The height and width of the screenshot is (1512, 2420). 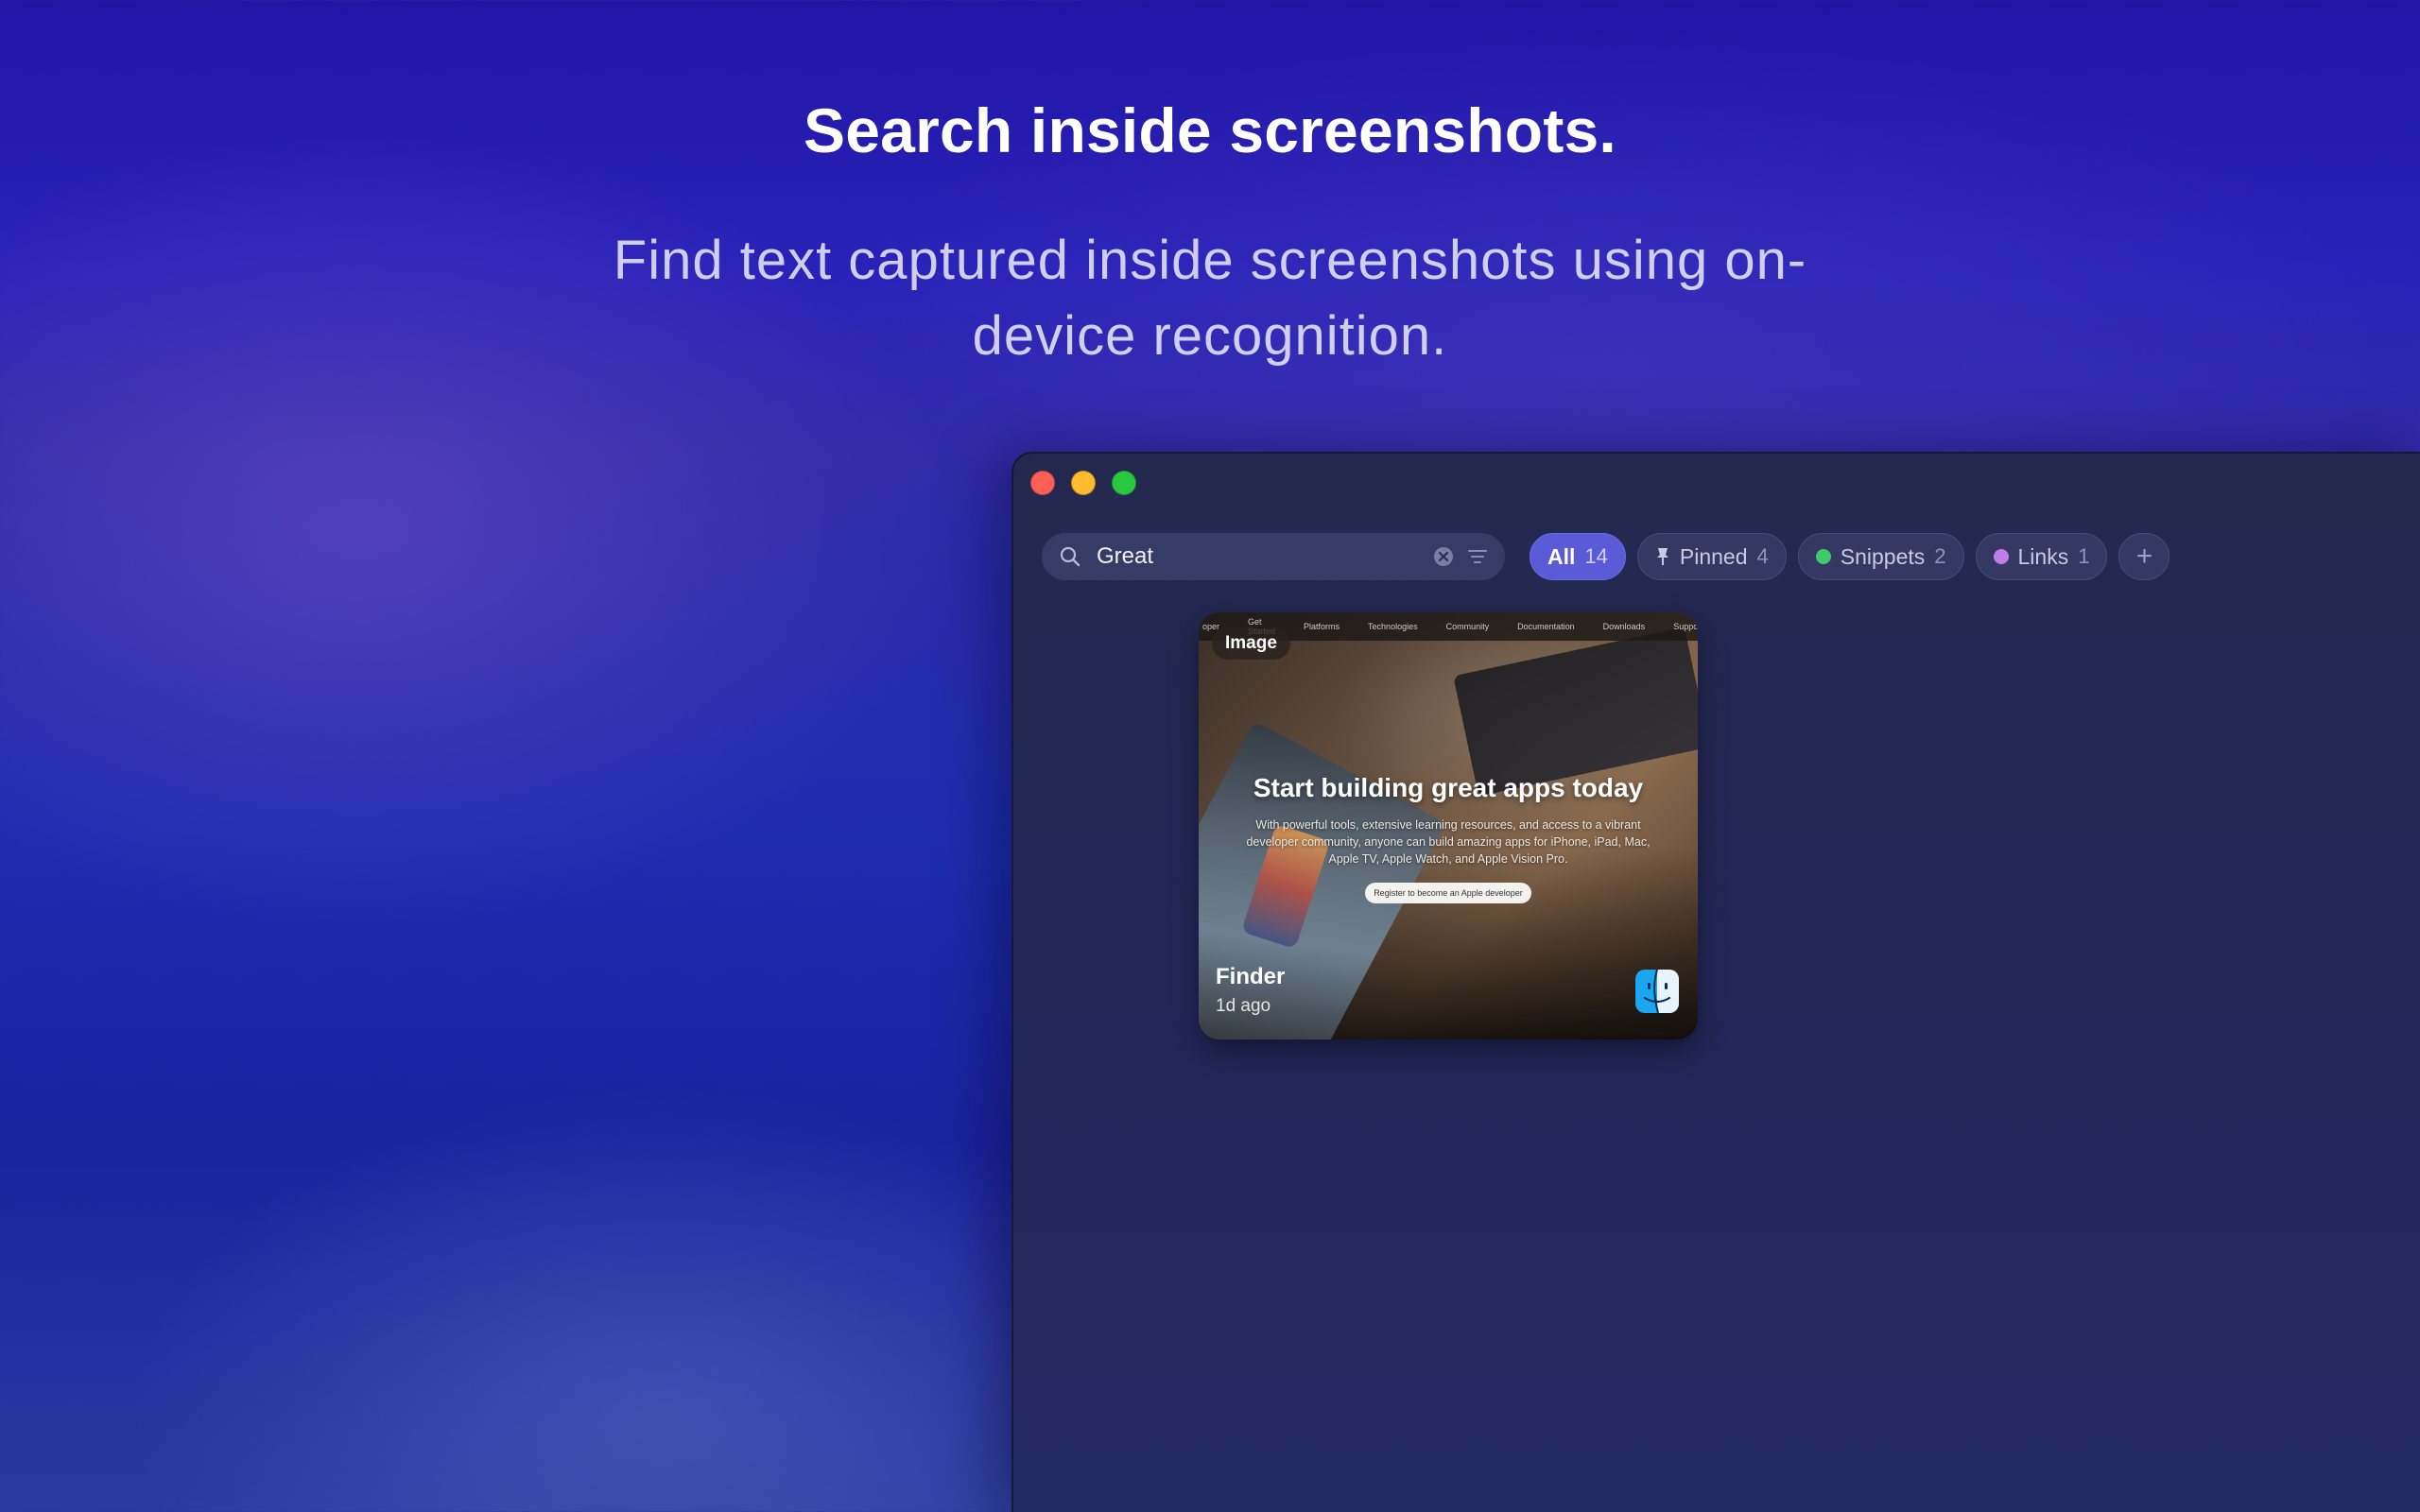 What do you see at coordinates (1243, 1006) in the screenshot?
I see `card-timestamp: 1d ago` at bounding box center [1243, 1006].